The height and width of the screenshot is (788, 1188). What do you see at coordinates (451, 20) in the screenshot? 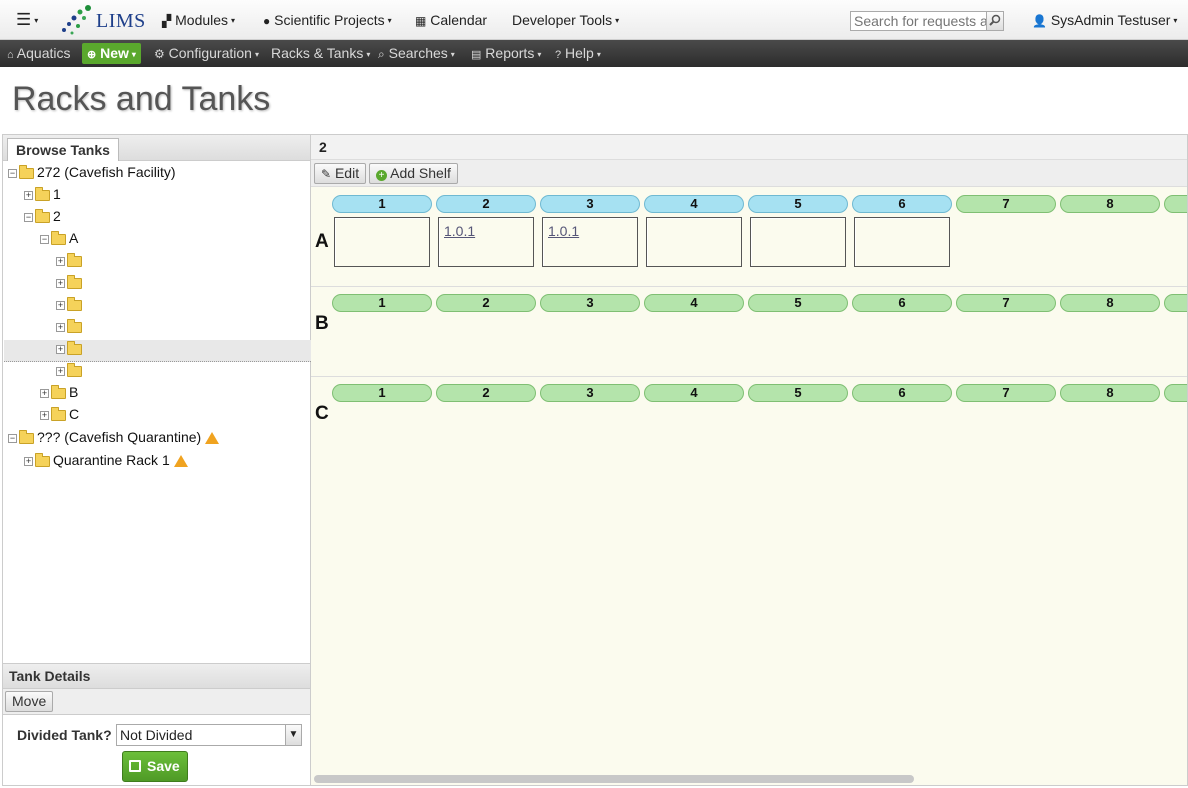
I see `calendar-link: ▦ Calendar` at bounding box center [451, 20].